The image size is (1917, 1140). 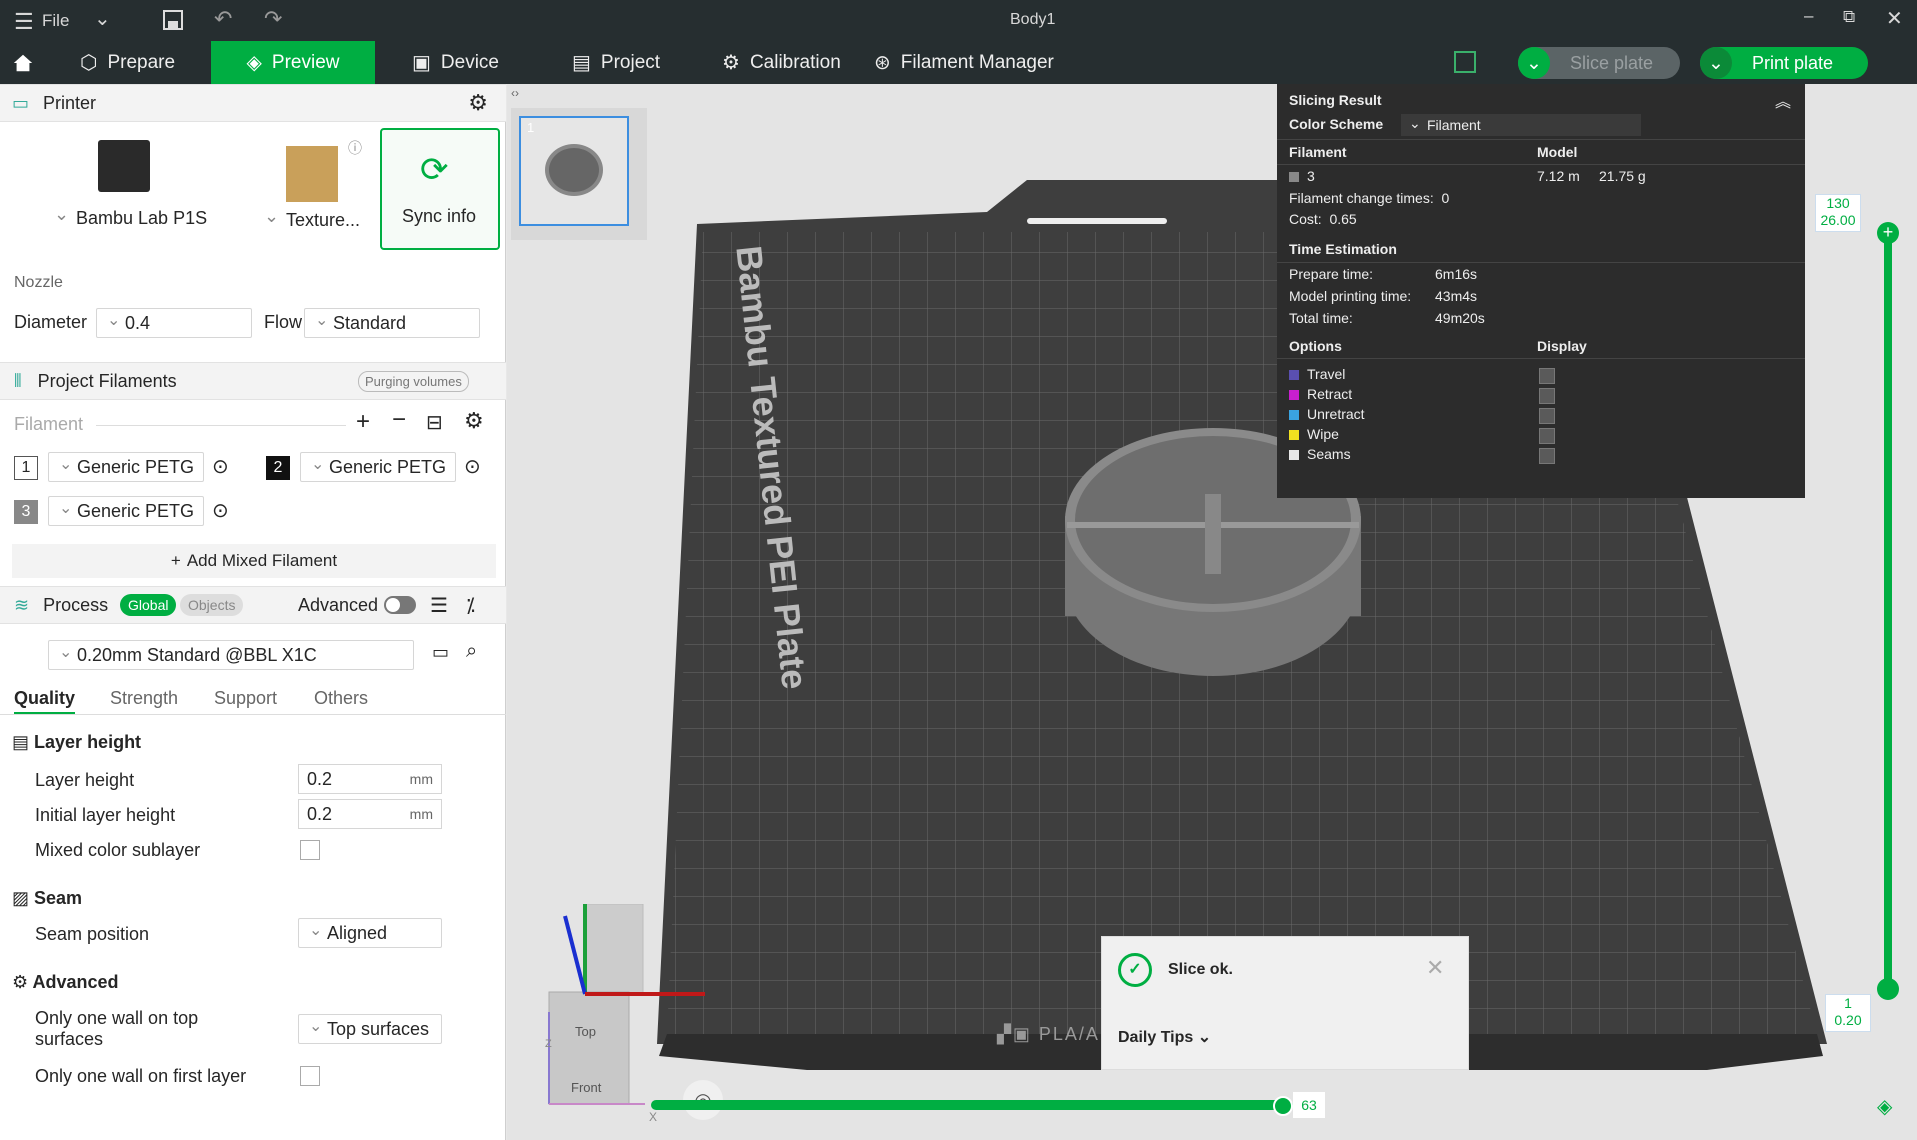 I want to click on undo-icon: ↶, so click(x=223, y=19).